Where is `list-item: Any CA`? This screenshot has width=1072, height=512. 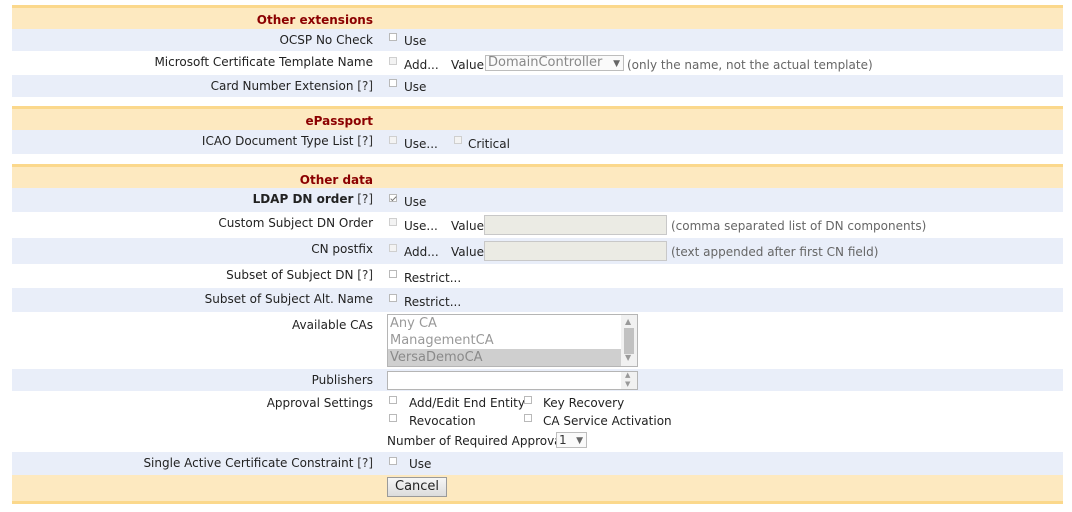 list-item: Any CA is located at coordinates (512, 323).